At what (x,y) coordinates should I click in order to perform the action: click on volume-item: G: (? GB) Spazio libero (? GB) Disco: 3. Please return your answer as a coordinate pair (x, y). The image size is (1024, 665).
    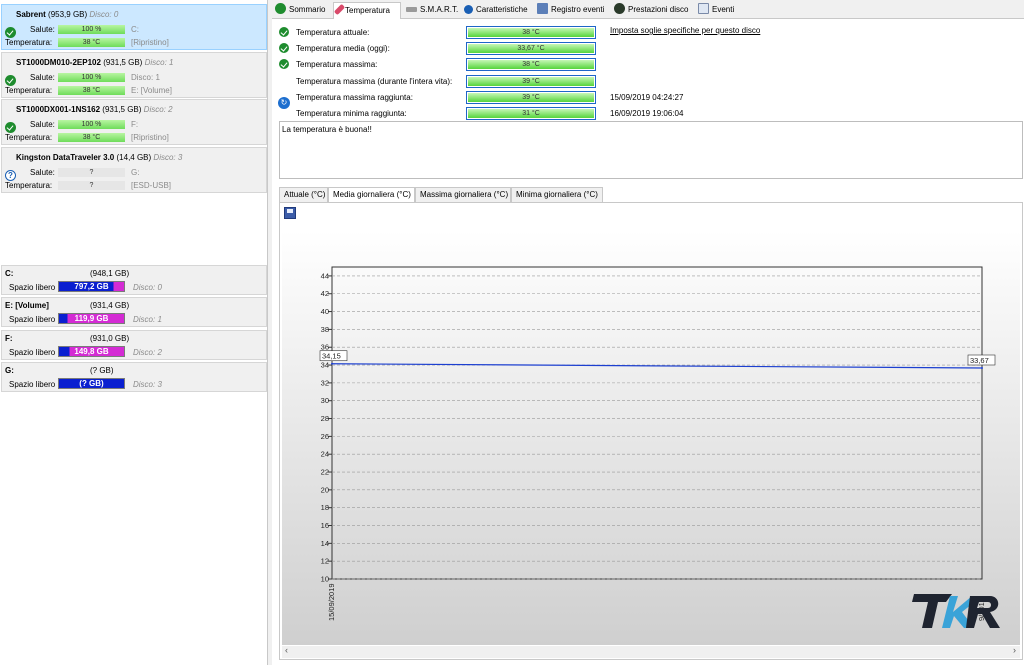
    Looking at the image, I should click on (134, 377).